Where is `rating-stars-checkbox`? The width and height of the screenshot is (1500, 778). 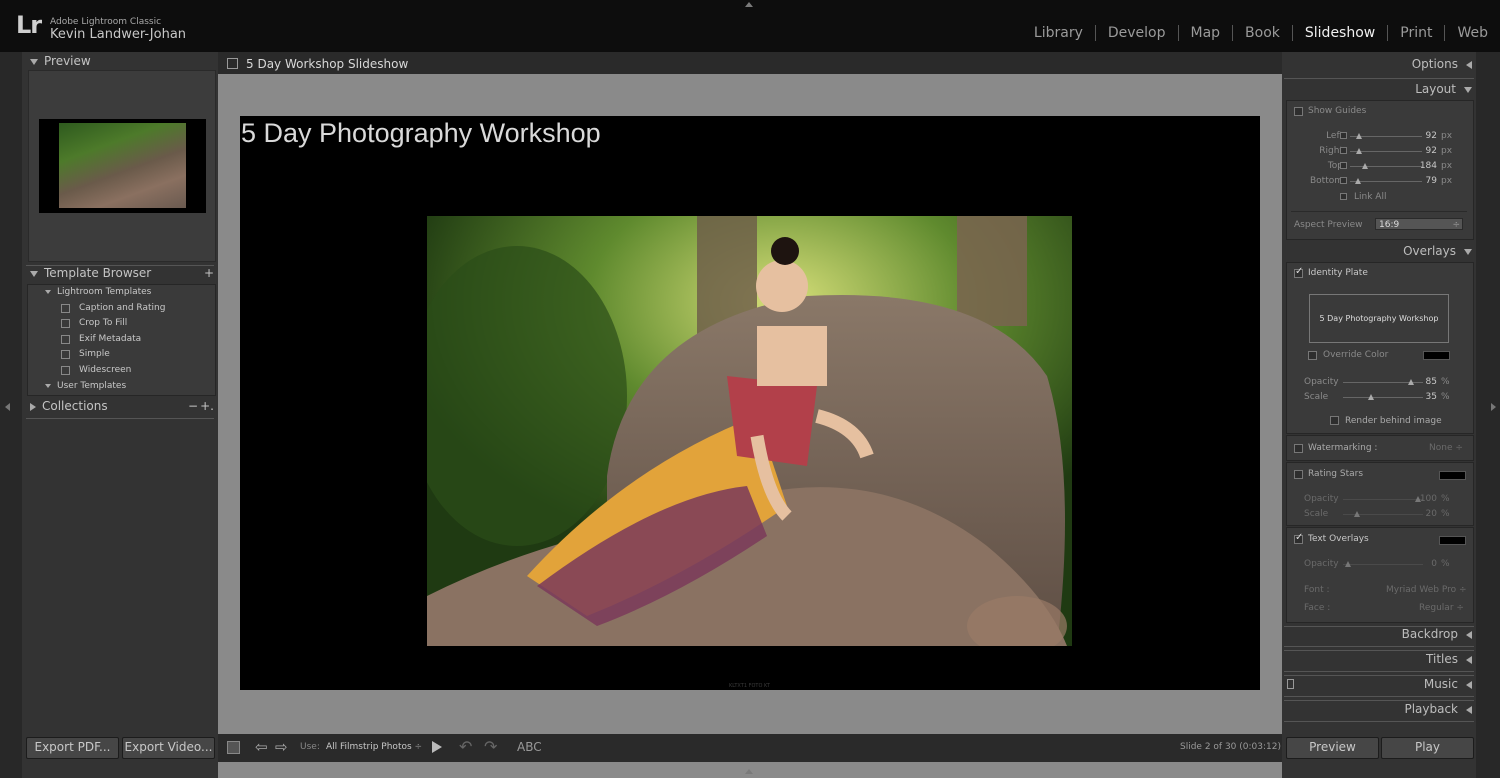 rating-stars-checkbox is located at coordinates (1298, 474).